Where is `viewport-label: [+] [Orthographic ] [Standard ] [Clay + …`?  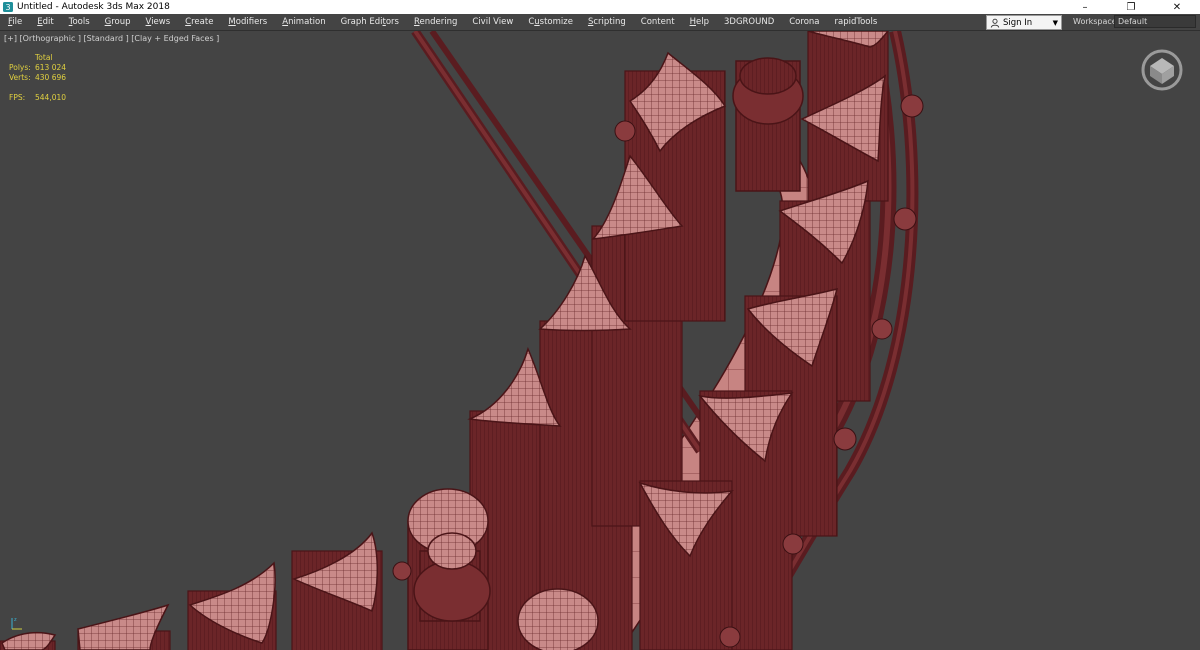 viewport-label: [+] [Orthographic ] [Standard ] [Clay + … is located at coordinates (111, 38).